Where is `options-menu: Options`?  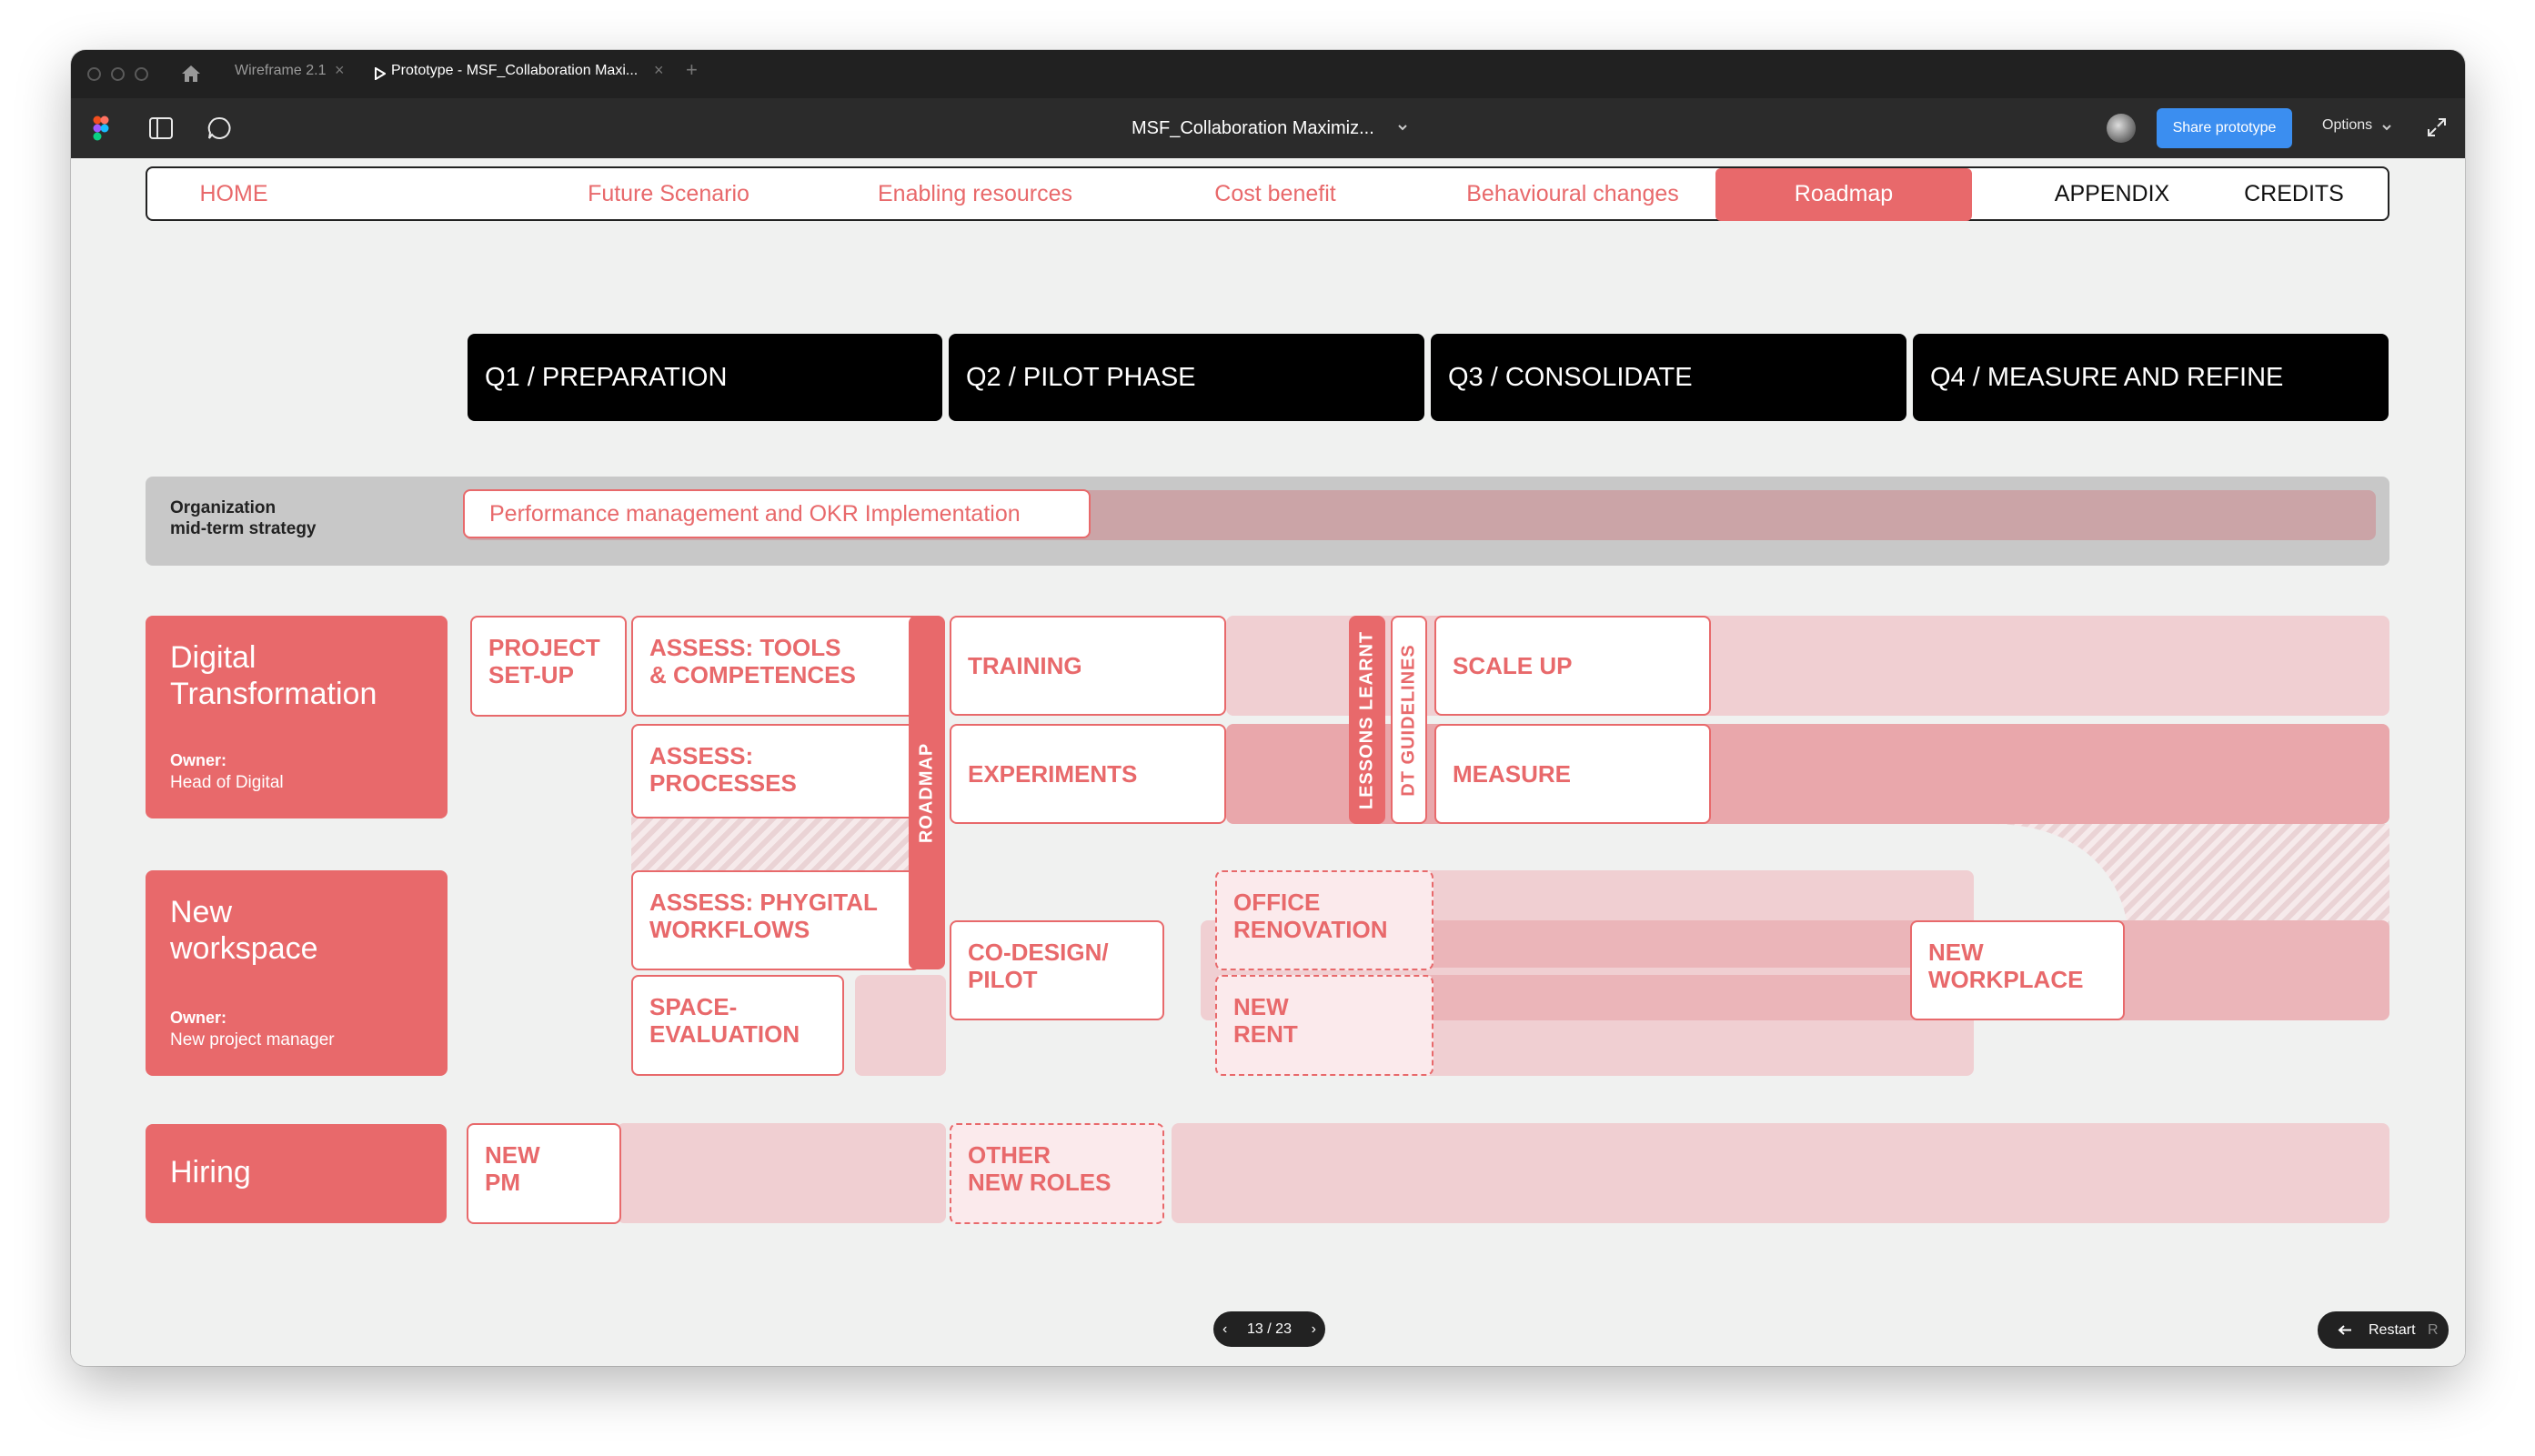
options-menu: Options is located at coordinates (2347, 126).